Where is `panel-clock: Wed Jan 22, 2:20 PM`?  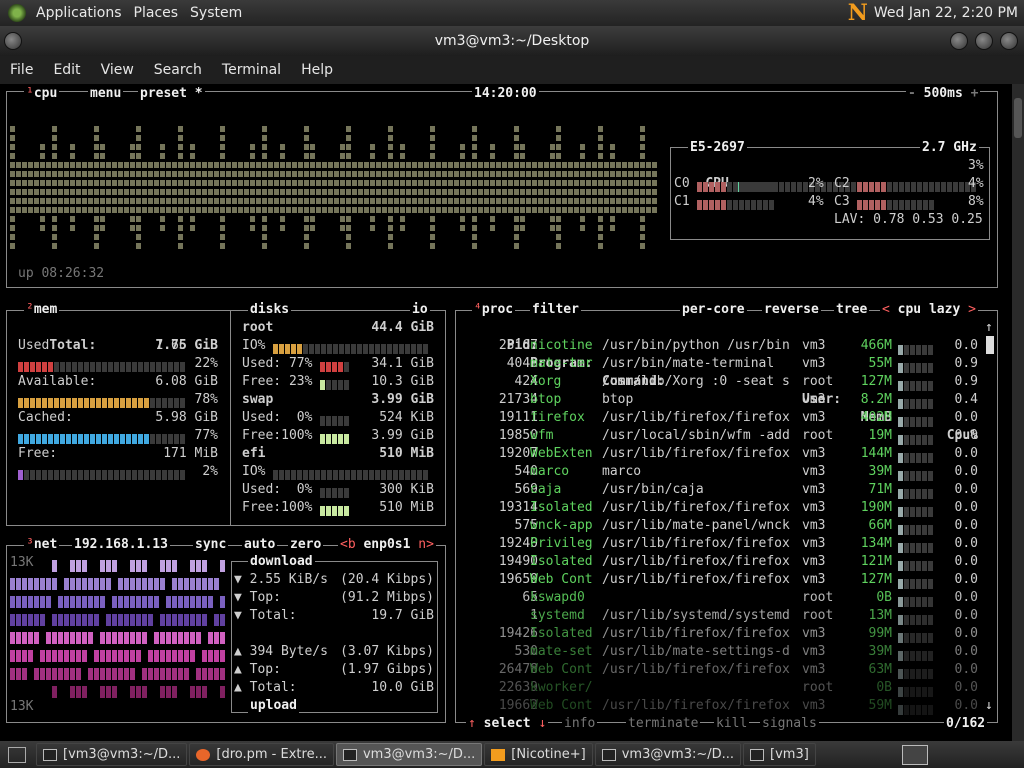 panel-clock: Wed Jan 22, 2:20 PM is located at coordinates (946, 13).